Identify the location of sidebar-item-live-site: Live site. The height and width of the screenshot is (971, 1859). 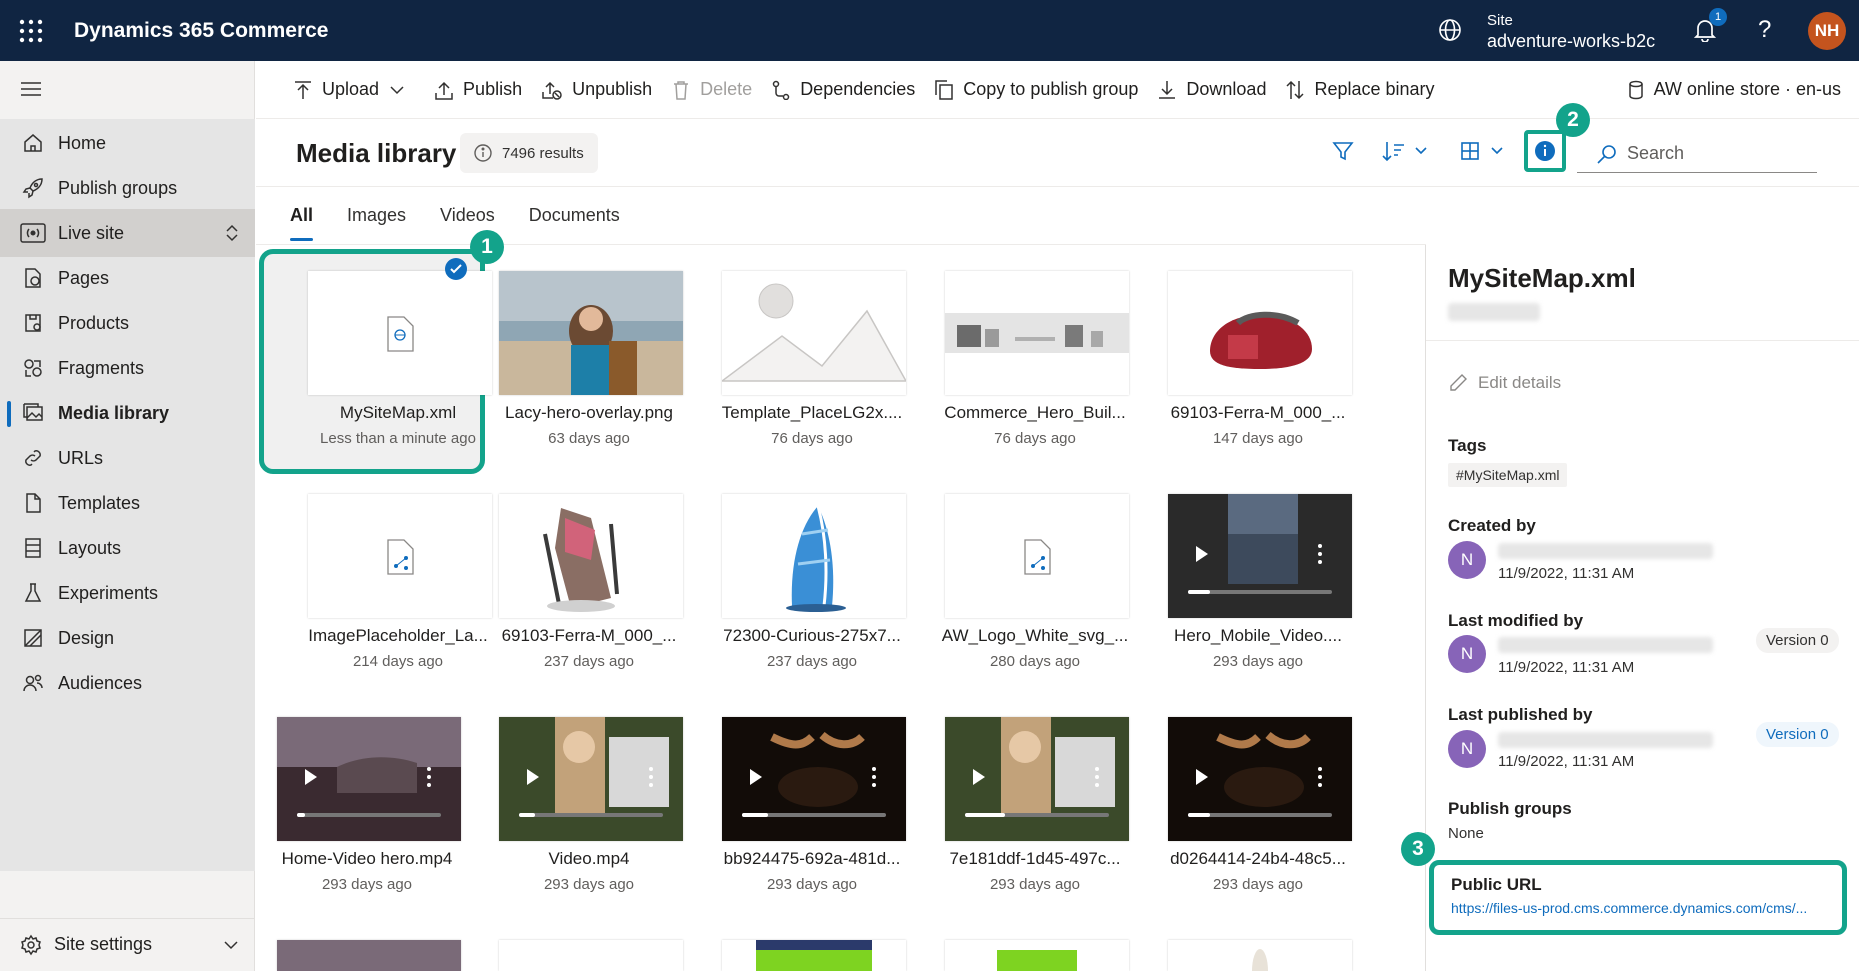
(127, 233).